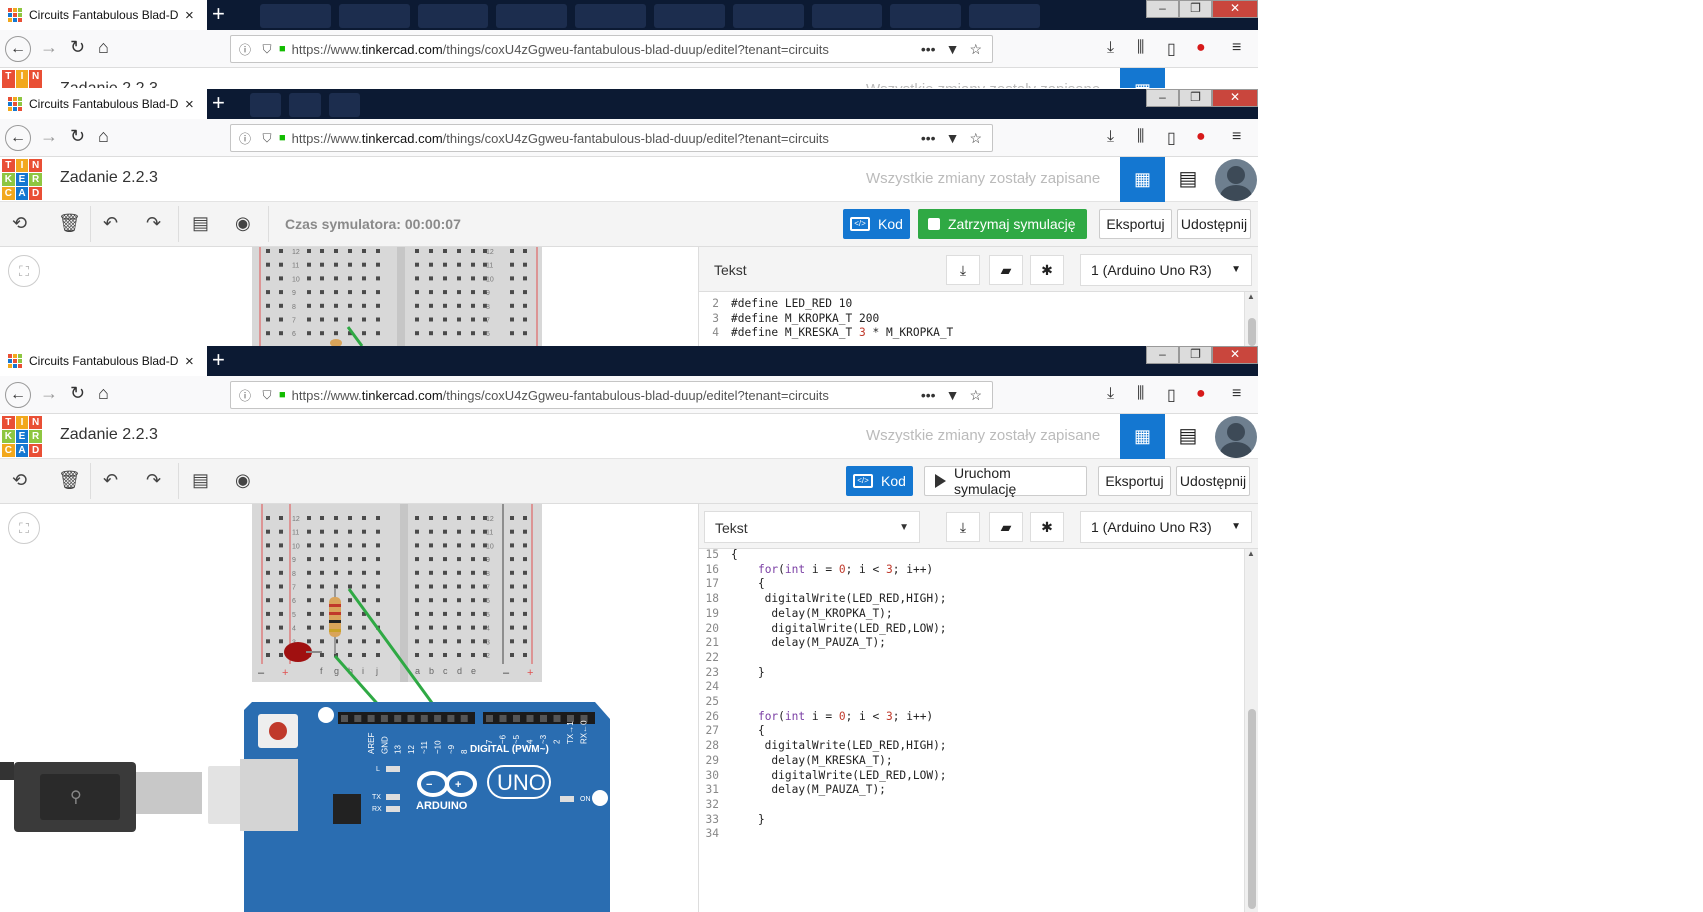  What do you see at coordinates (103, 47) in the screenshot?
I see `home-icon: ⌂` at bounding box center [103, 47].